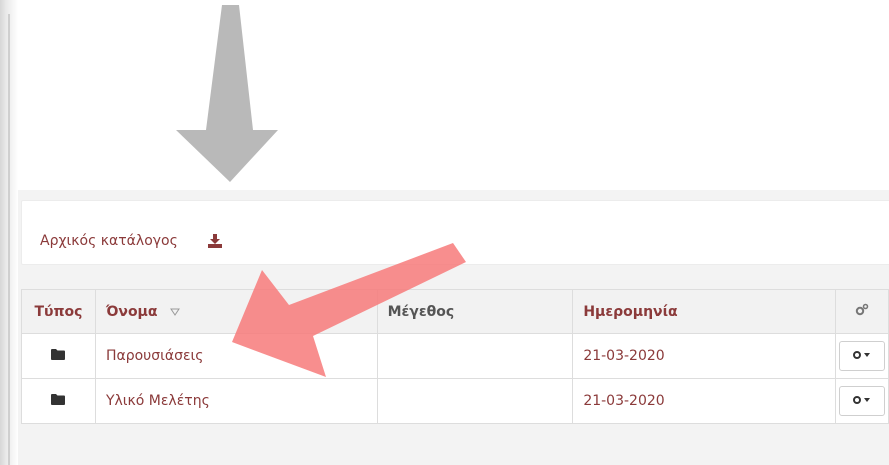 The width and height of the screenshot is (889, 465). Describe the element at coordinates (109, 241) in the screenshot. I see `breadcrumb-root-link: Αρχικός κατάλογος` at that location.